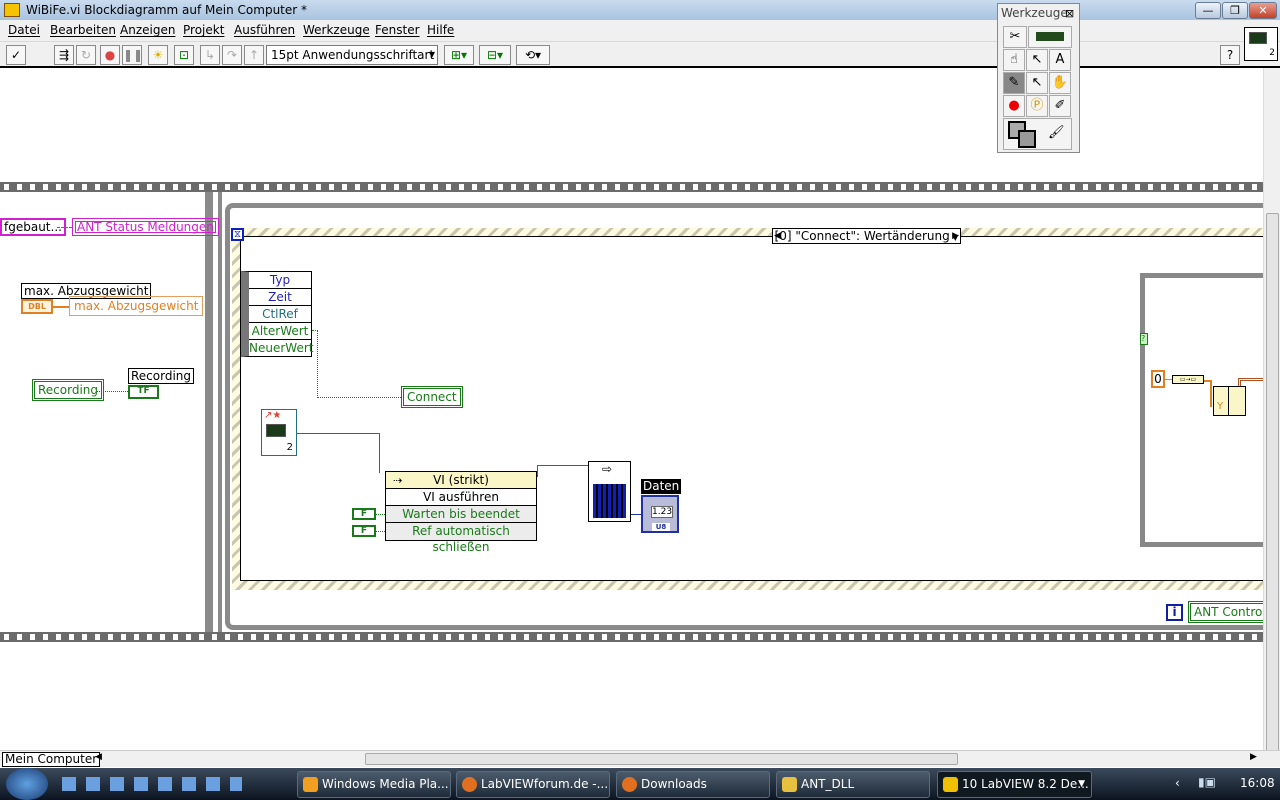  What do you see at coordinates (1263, 10) in the screenshot?
I see `close-button: ✕` at bounding box center [1263, 10].